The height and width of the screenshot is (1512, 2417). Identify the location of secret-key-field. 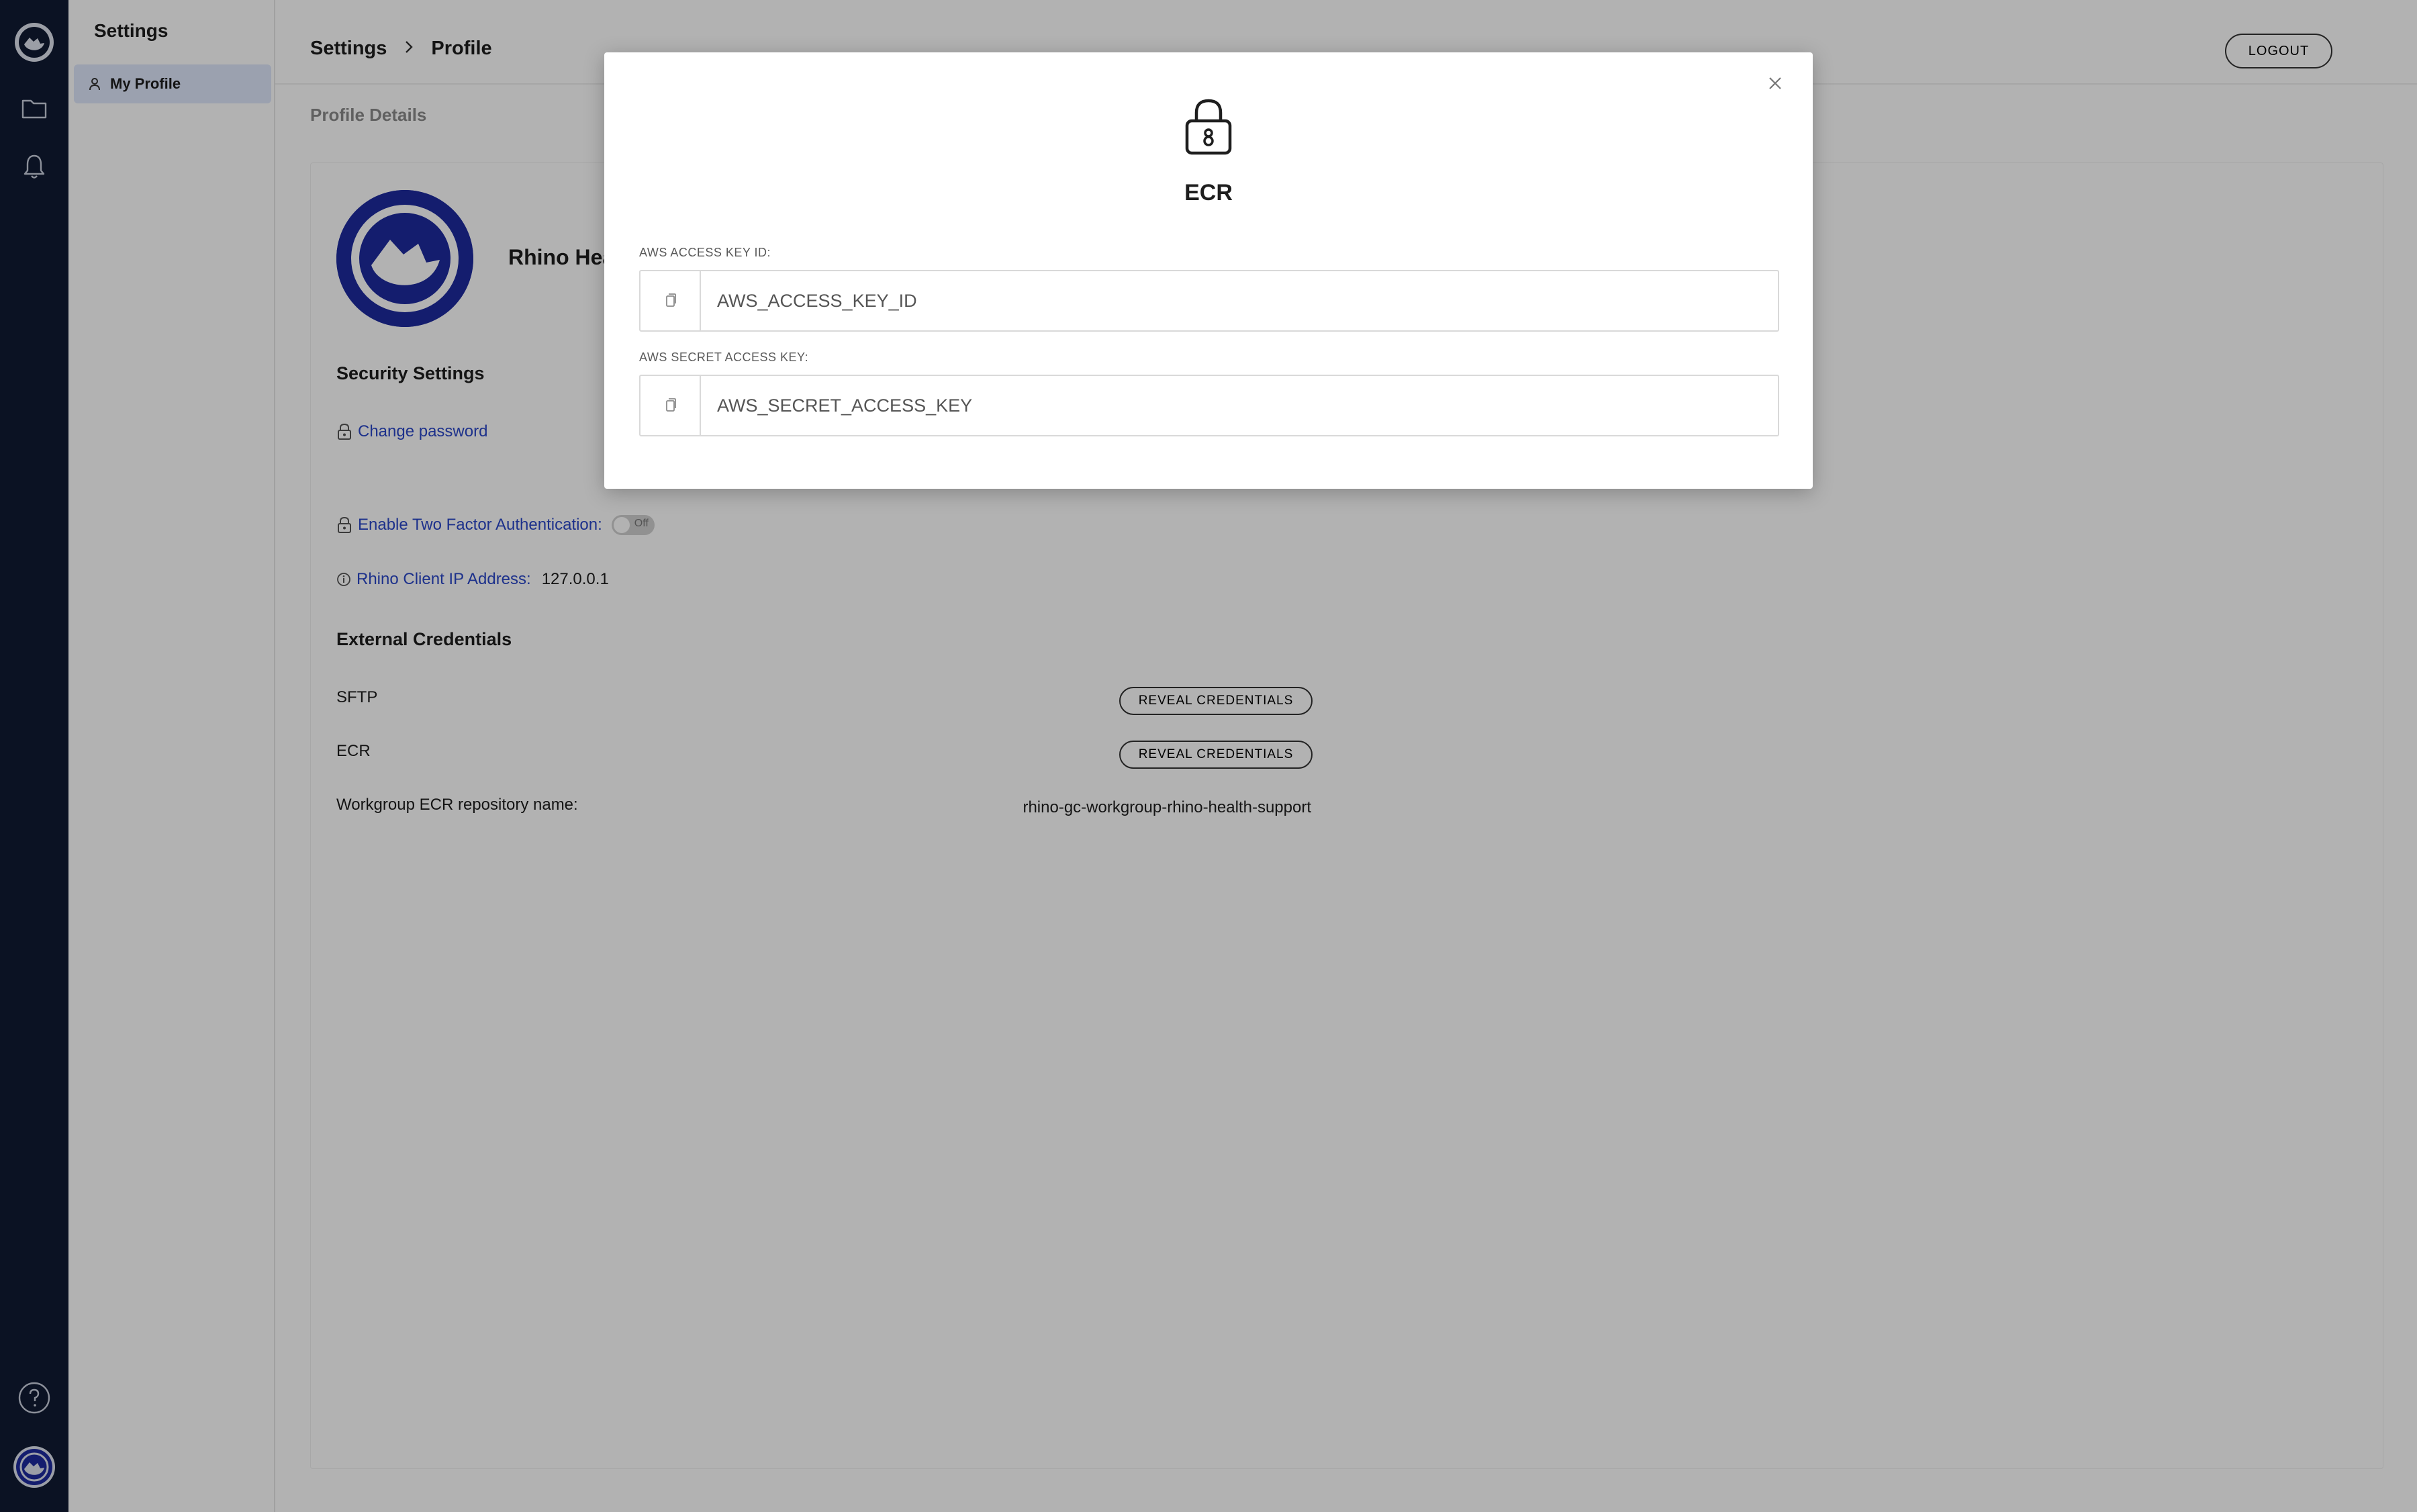
(1209, 405).